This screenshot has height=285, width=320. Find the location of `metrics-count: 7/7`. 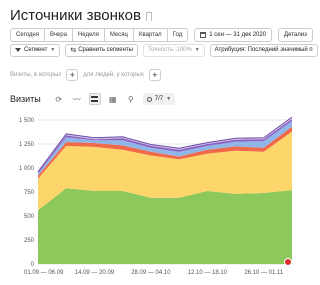

metrics-count: 7/7 is located at coordinates (159, 99).